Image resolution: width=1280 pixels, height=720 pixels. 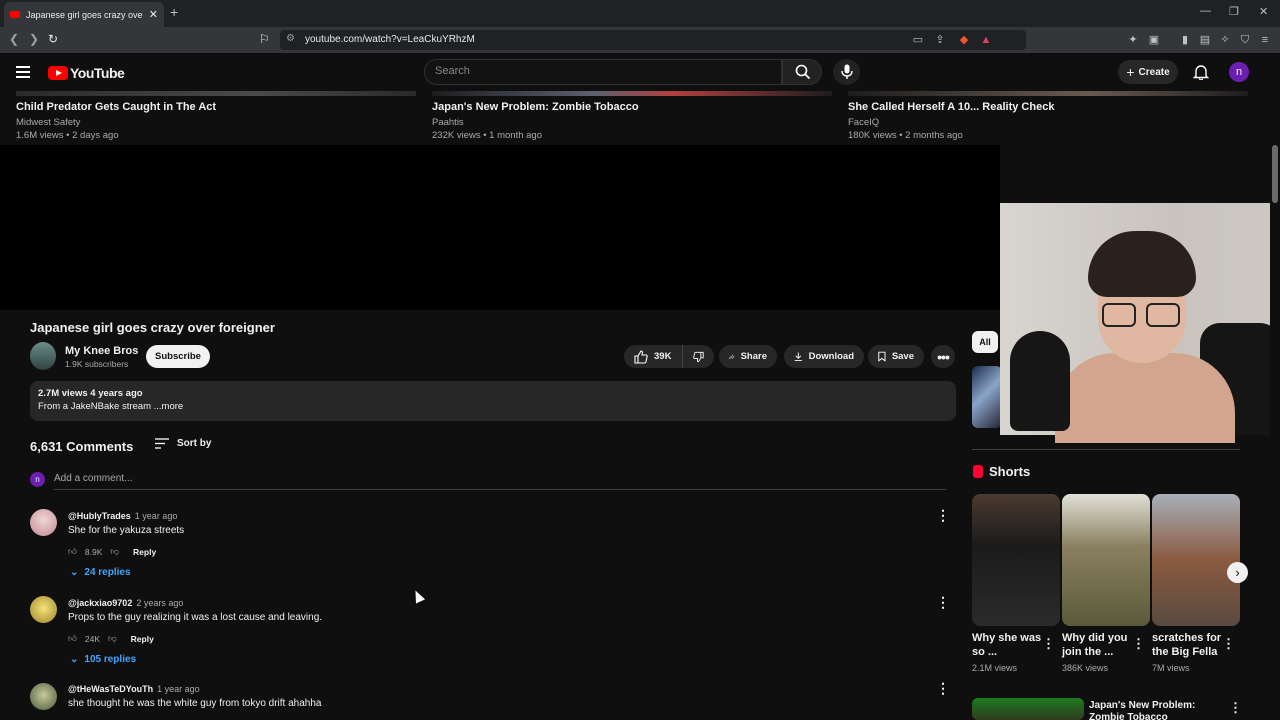 I want to click on youtube-logo: YouTube, so click(x=86, y=73).